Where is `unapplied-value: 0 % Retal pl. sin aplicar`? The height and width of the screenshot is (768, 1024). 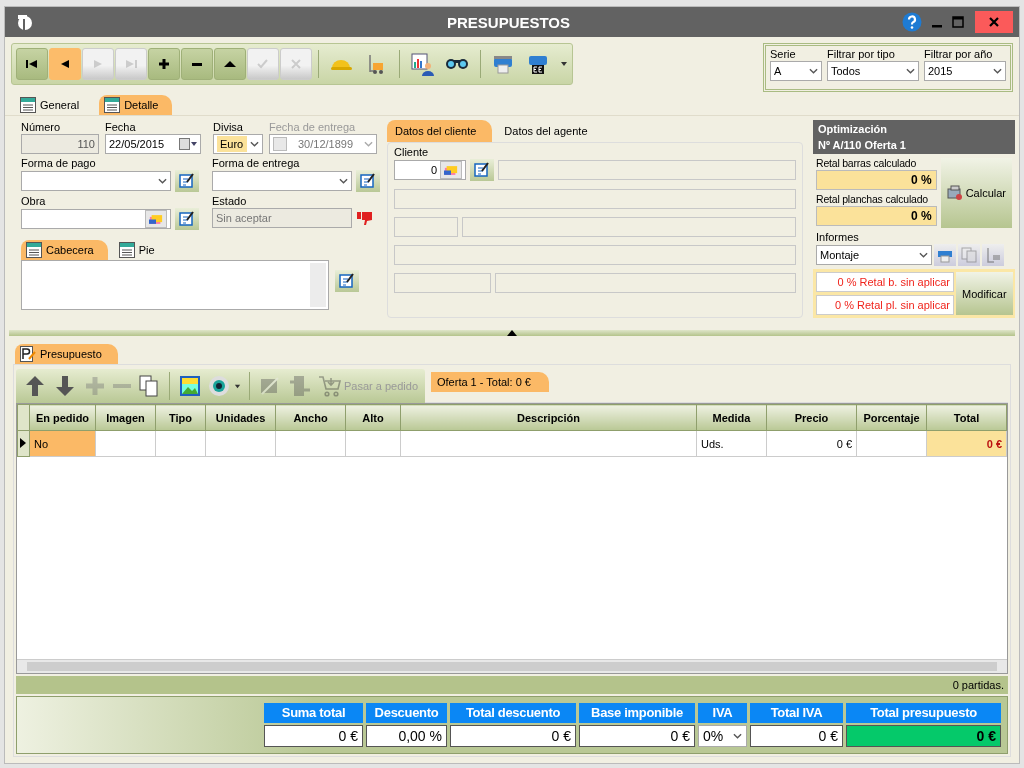 unapplied-value: 0 % Retal pl. sin aplicar is located at coordinates (885, 305).